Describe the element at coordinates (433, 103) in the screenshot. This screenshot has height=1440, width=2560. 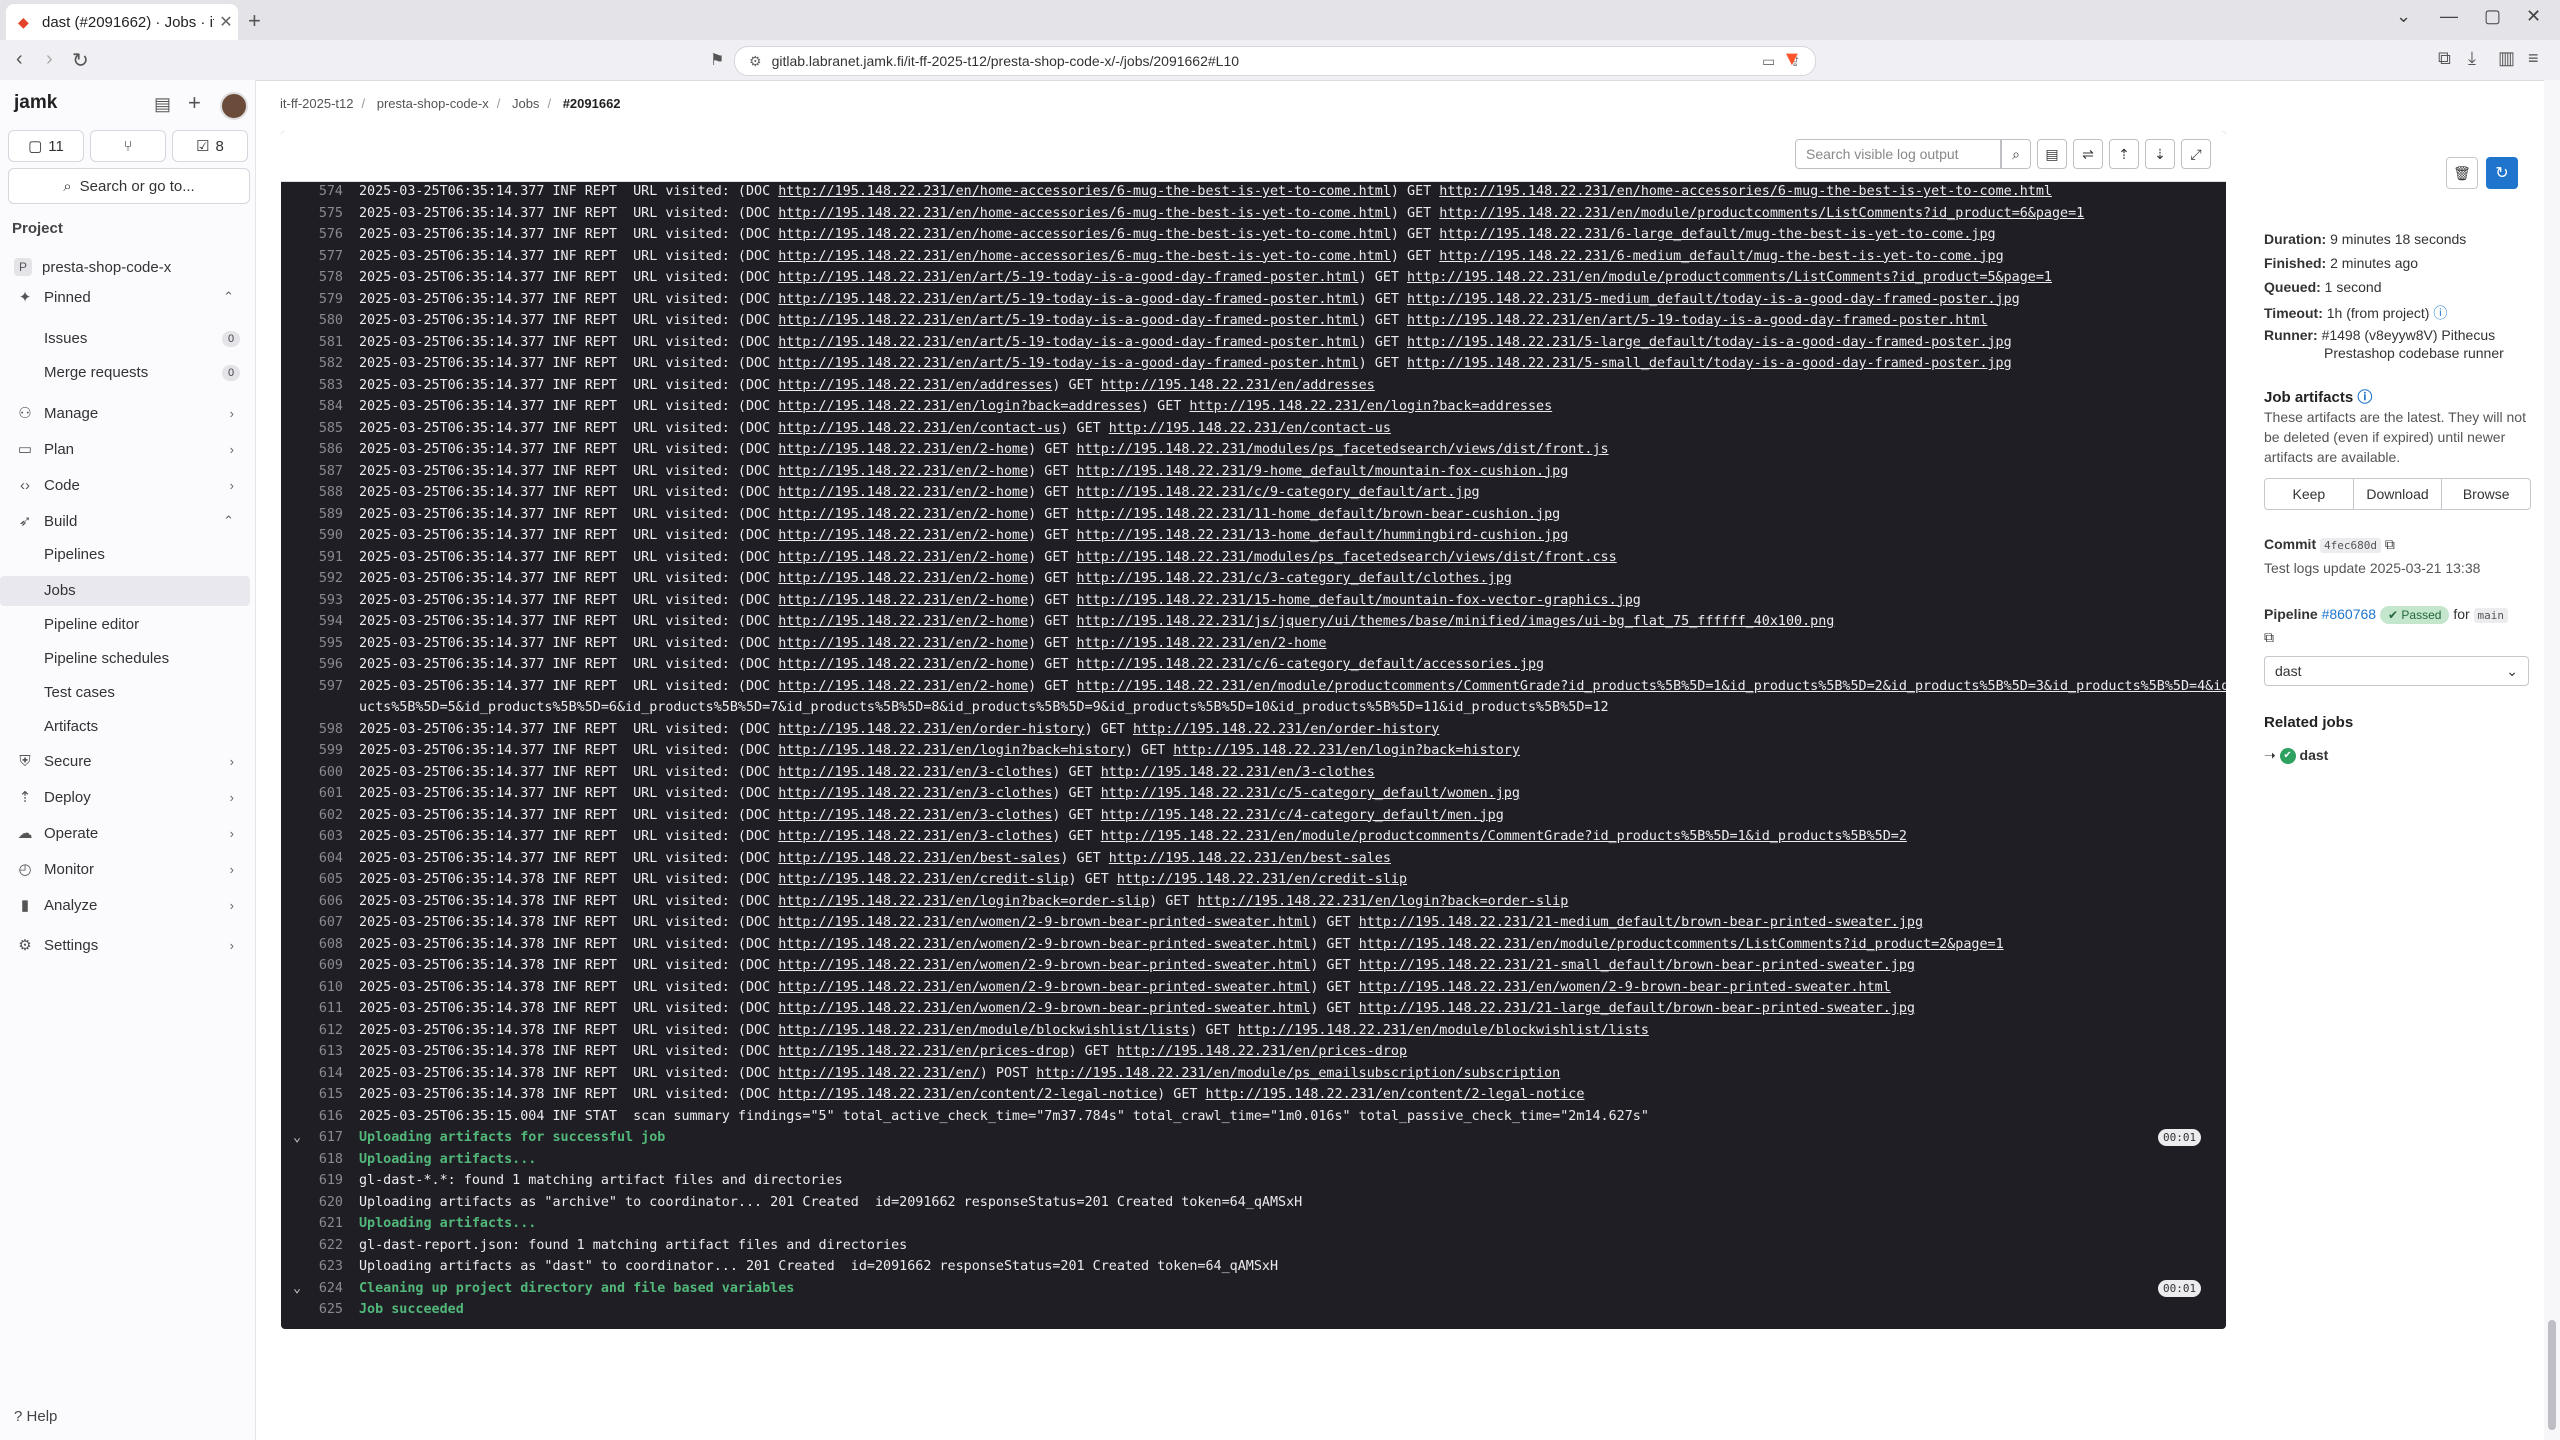
I see `breadcrumb-project: presta-shop-code-x` at that location.